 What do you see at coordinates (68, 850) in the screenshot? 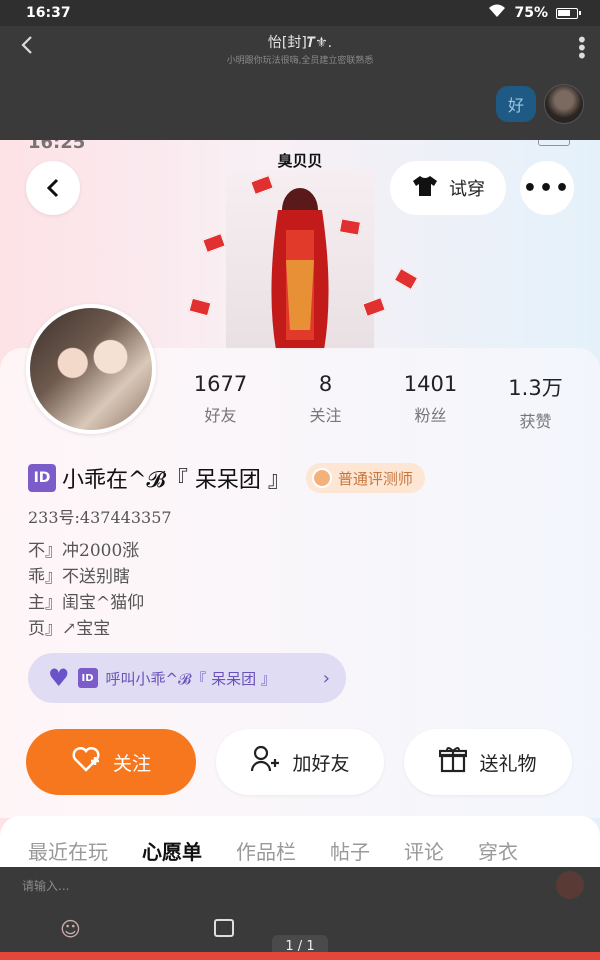
I see `tab-recently-played: 最近在玩` at bounding box center [68, 850].